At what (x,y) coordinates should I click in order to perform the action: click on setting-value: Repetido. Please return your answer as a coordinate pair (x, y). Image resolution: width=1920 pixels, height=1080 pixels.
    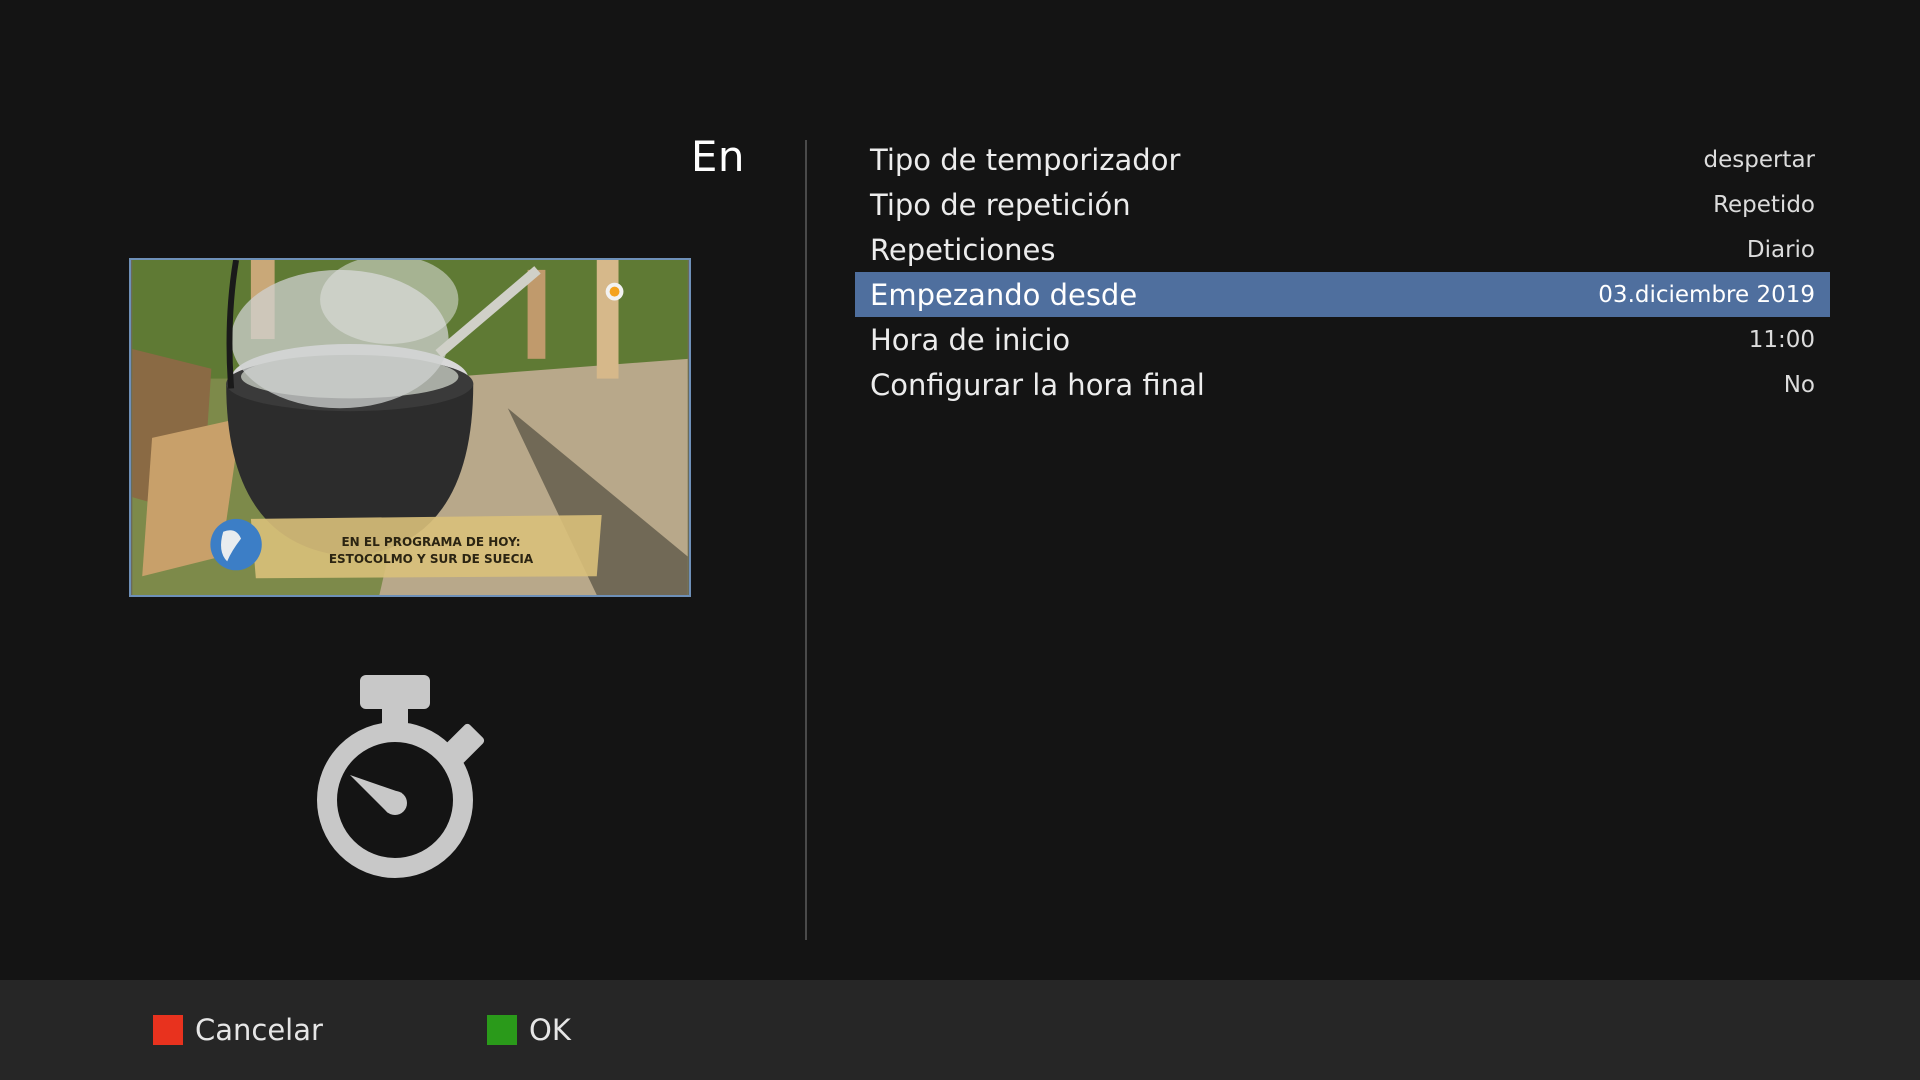
    Looking at the image, I should click on (1764, 204).